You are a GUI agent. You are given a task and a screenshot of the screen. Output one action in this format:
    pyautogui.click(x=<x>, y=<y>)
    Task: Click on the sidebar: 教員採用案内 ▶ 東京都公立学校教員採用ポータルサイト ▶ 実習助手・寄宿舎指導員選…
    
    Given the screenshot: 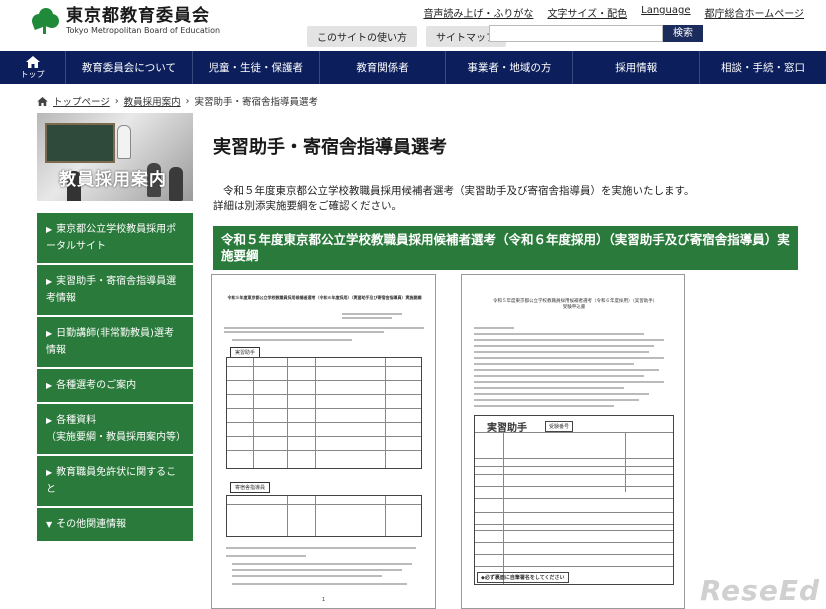 What is the action you would take?
    pyautogui.click(x=115, y=327)
    